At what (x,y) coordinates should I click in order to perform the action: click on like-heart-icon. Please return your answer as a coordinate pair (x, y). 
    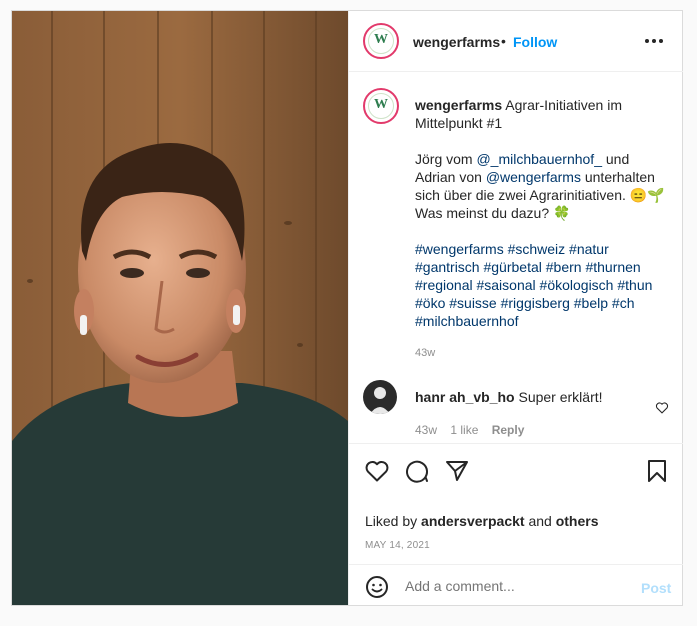
    Looking at the image, I should click on (377, 471).